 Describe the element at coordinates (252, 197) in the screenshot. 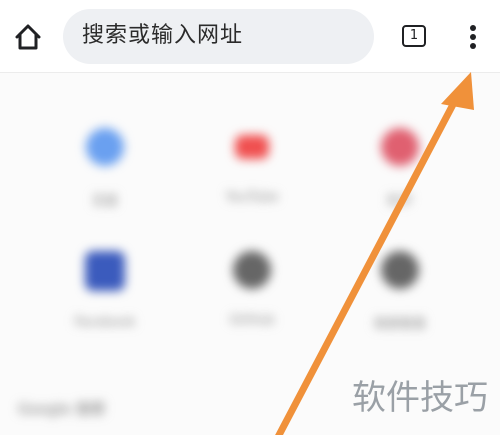

I see `shortcut-label: YouTube` at that location.